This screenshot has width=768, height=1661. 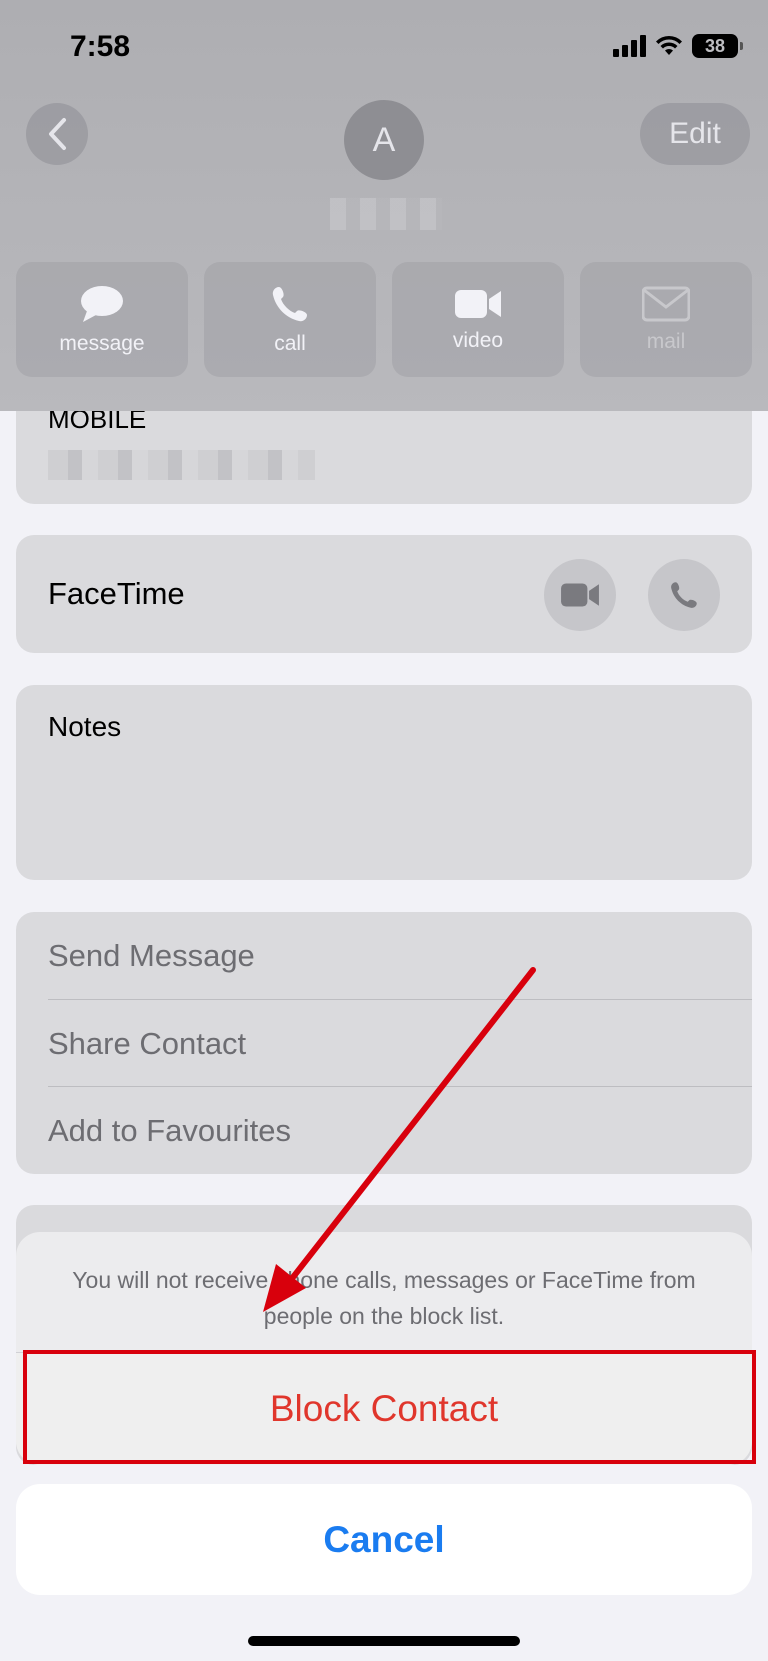 What do you see at coordinates (100, 46) in the screenshot?
I see `status-time: 7:58` at bounding box center [100, 46].